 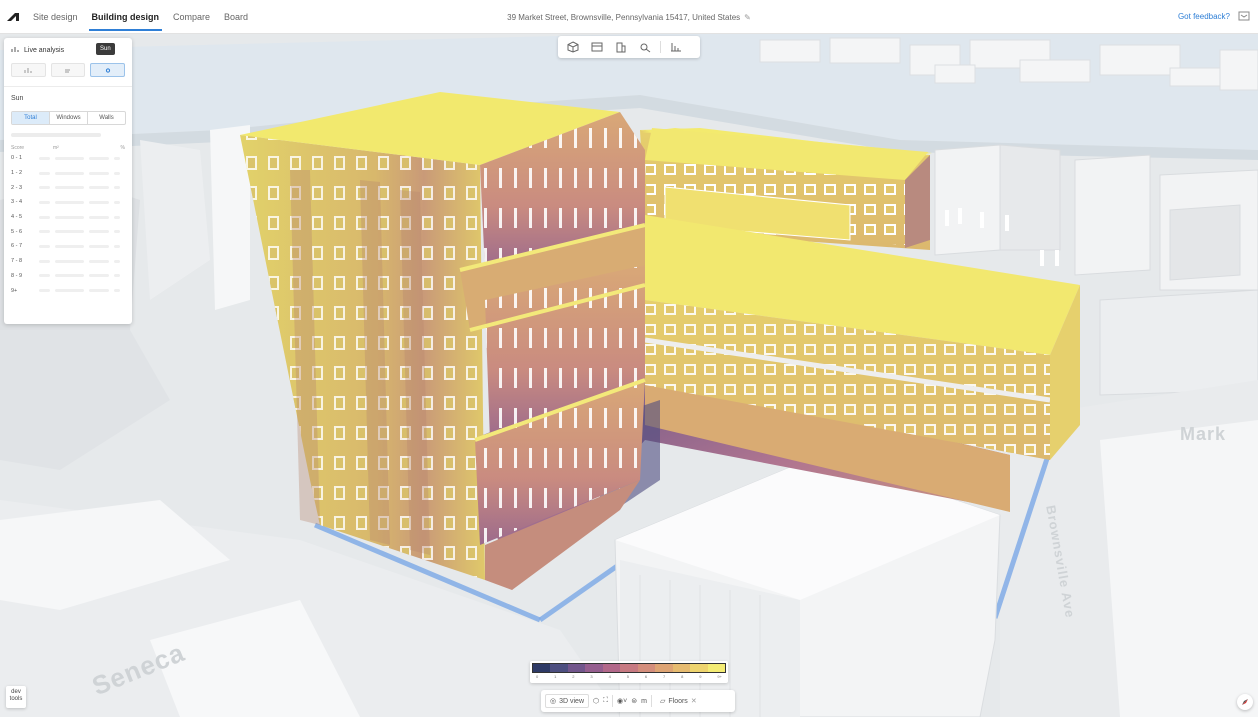 What do you see at coordinates (17, 173) in the screenshot?
I see `score-range: 1 - 2` at bounding box center [17, 173].